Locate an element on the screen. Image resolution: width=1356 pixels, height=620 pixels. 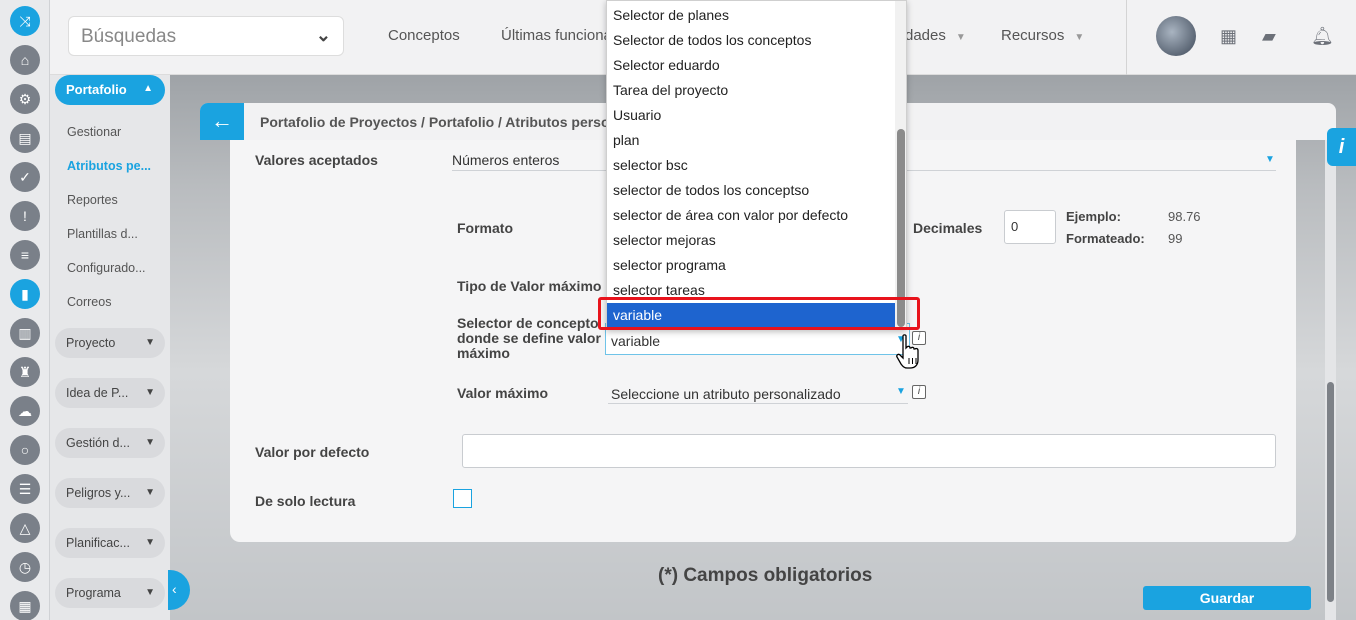
sidebar-item-reportes: Reportes is located at coordinates (92, 200).